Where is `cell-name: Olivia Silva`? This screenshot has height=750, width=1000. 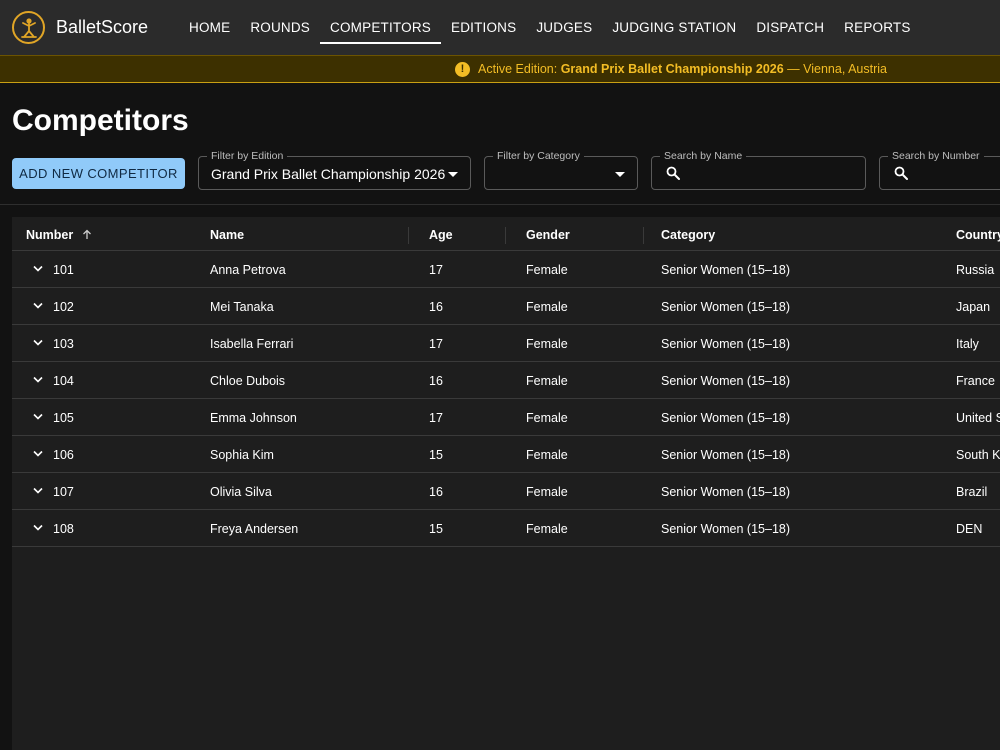
cell-name: Olivia Silva is located at coordinates (241, 492).